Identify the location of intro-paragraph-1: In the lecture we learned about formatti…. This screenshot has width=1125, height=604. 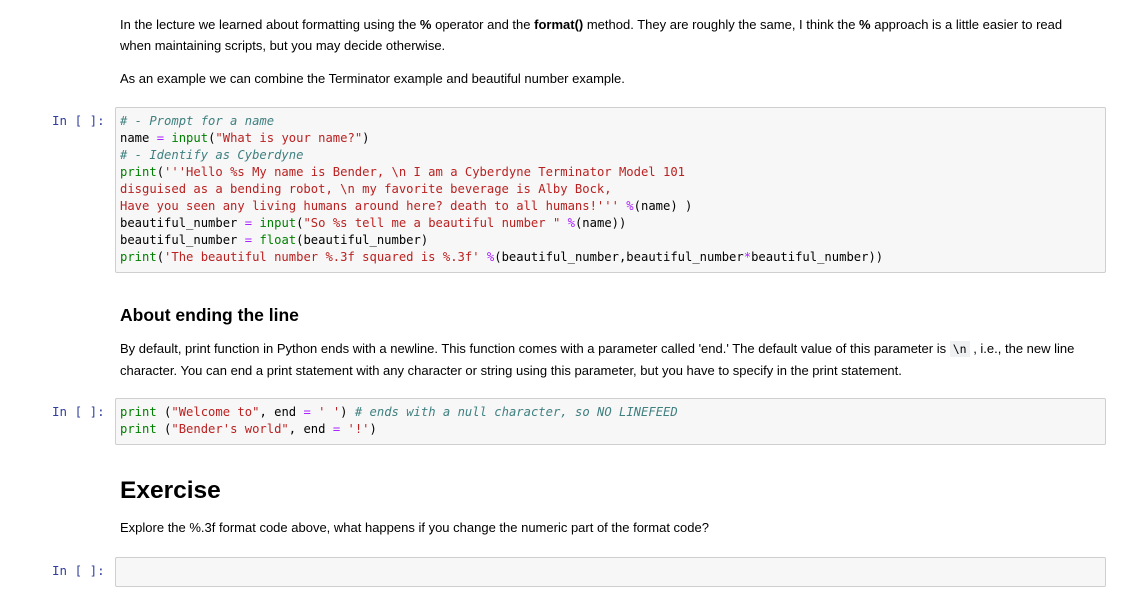
(591, 35).